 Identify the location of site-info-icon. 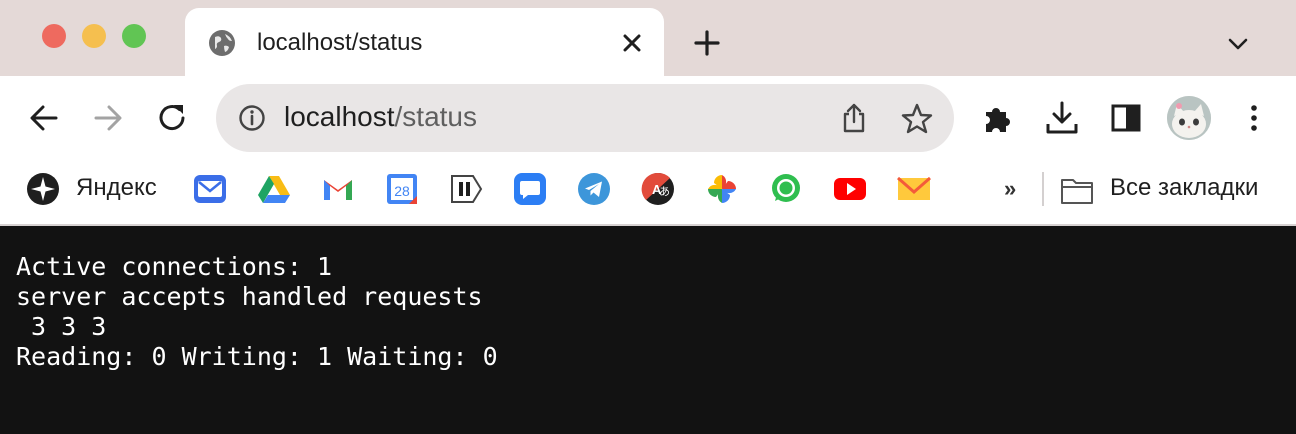
(252, 118).